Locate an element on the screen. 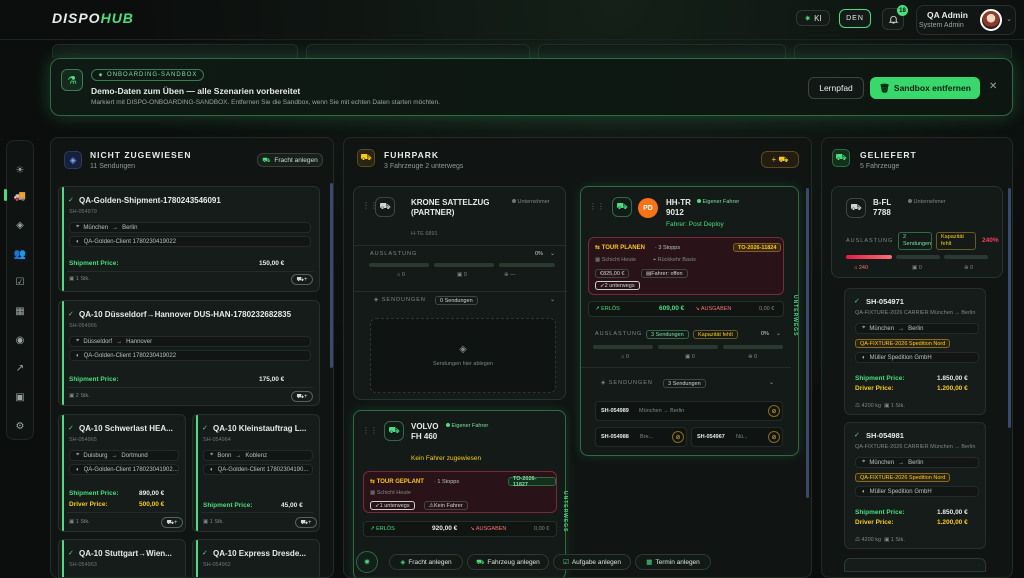 Image resolution: width=1024 pixels, height=578 pixels. chevron-down-icon: ⌄ is located at coordinates (1009, 19).